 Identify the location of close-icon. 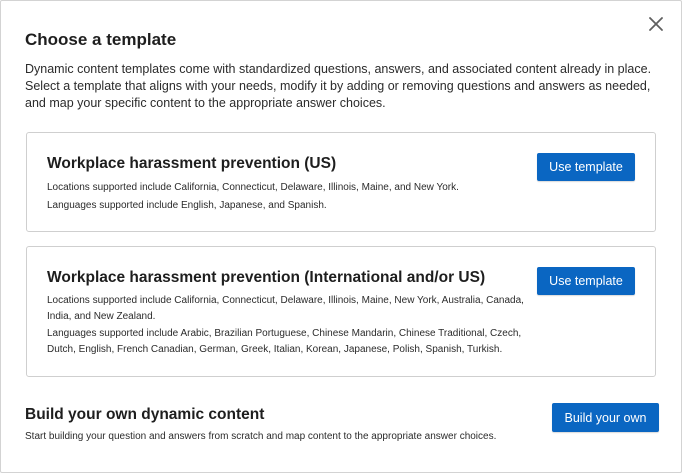
(656, 24).